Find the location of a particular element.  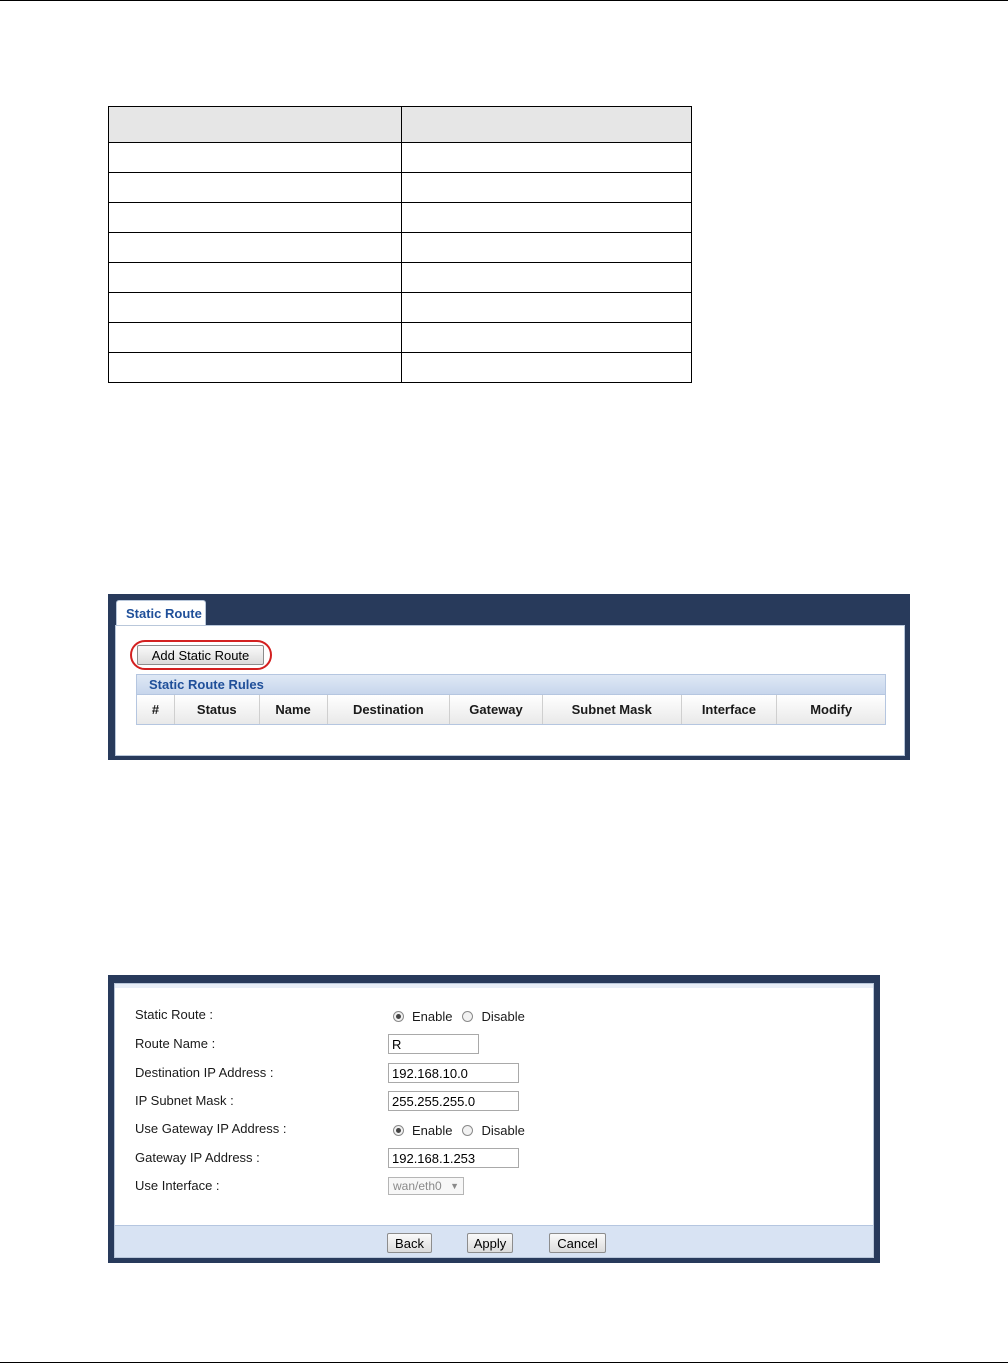

tab-label: Static Route is located at coordinates (164, 613).